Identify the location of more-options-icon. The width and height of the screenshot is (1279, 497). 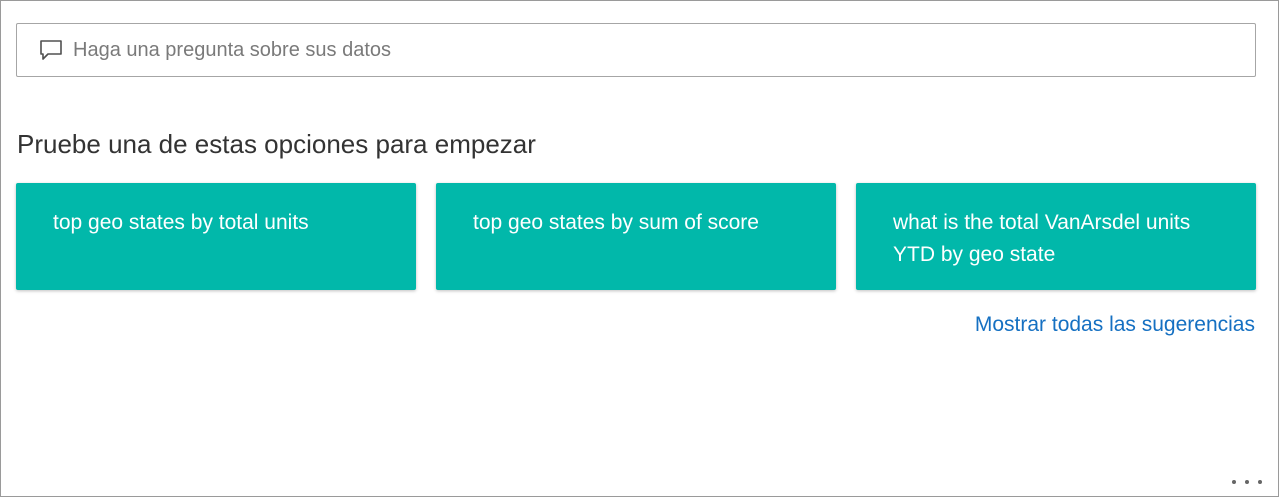
(1247, 482).